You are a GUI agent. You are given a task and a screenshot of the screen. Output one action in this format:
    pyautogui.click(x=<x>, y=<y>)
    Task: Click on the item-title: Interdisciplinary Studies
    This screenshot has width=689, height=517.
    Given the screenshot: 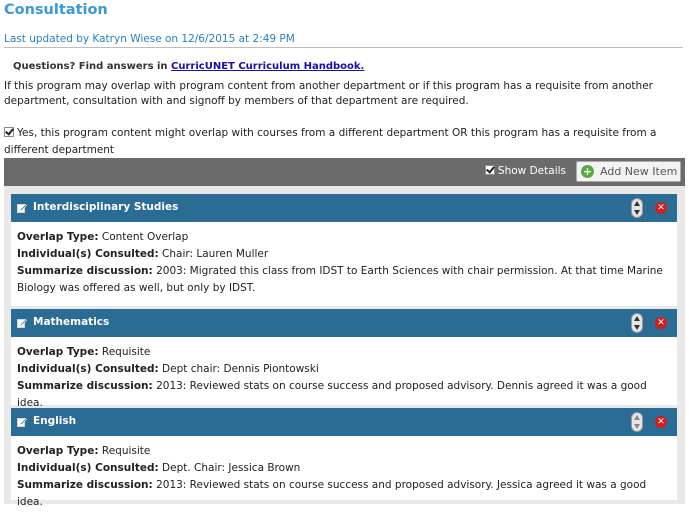 What is the action you would take?
    pyautogui.click(x=106, y=207)
    